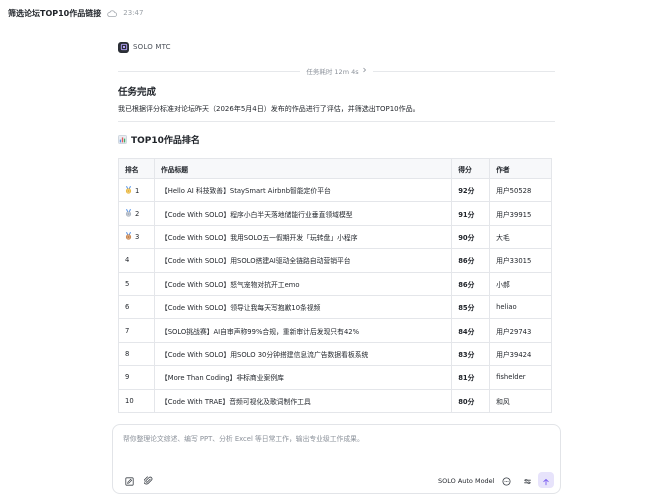 Image resolution: width=663 pixels, height=500 pixels. What do you see at coordinates (112, 13) in the screenshot?
I see `cloud-icon` at bounding box center [112, 13].